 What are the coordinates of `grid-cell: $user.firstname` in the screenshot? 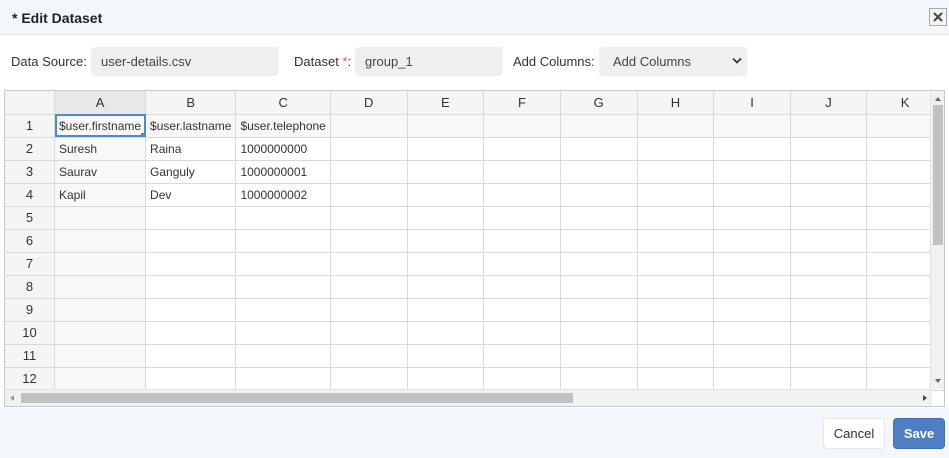 It's located at (100, 126).